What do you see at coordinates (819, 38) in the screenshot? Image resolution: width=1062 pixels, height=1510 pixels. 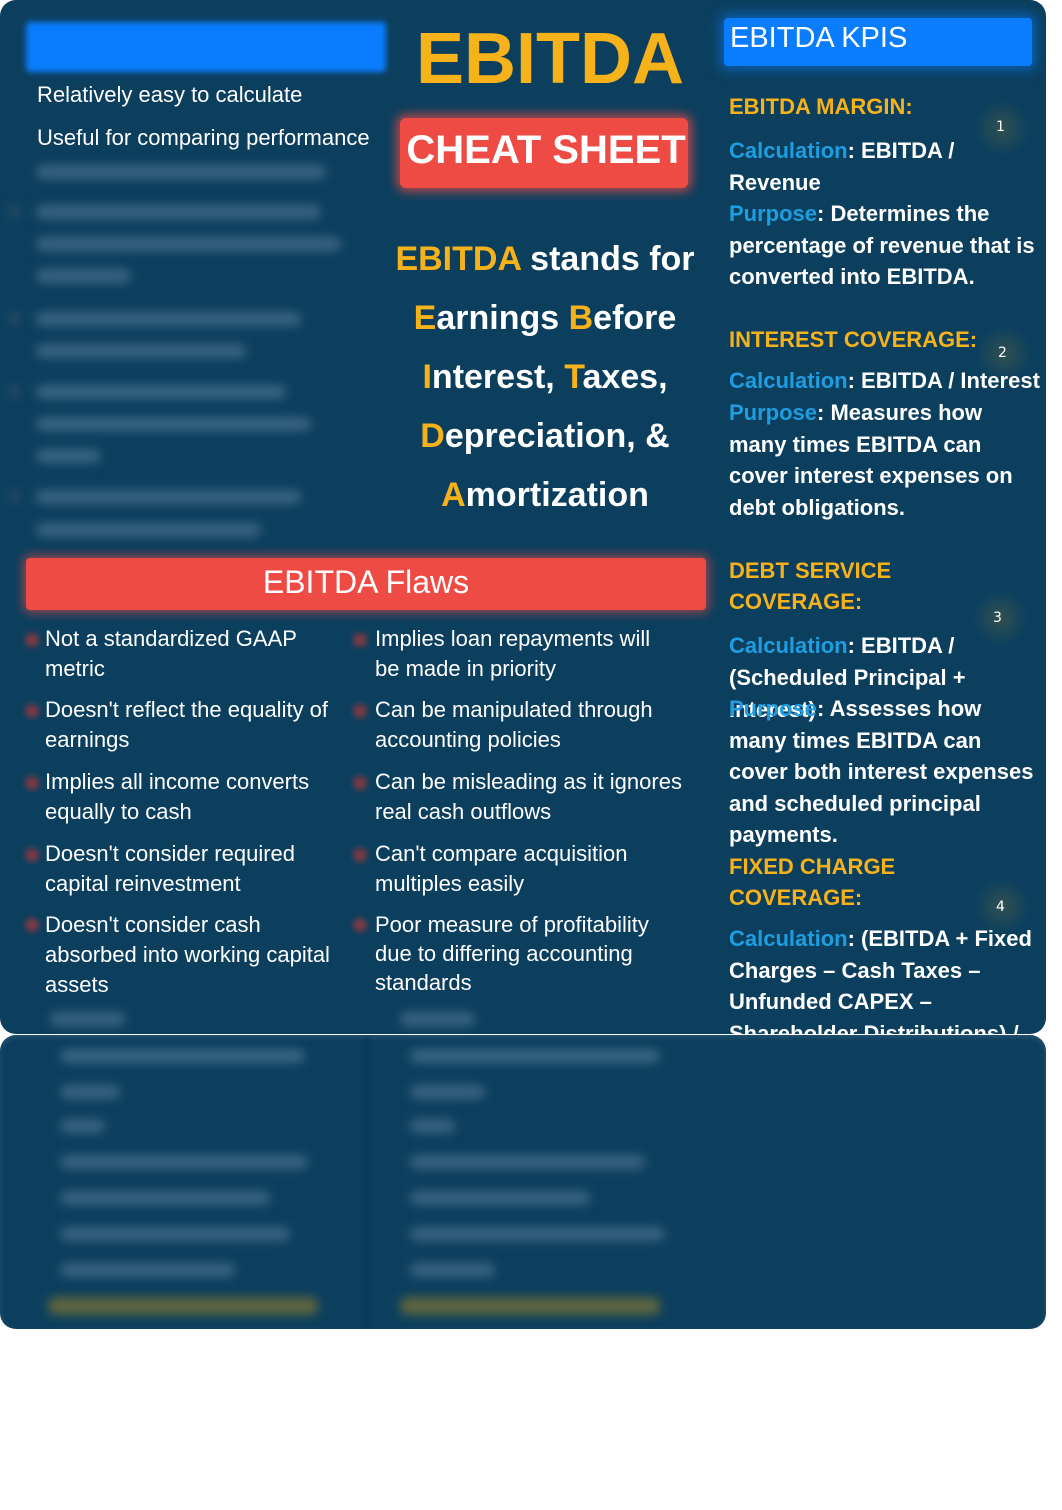 I see `kpi-header-title: EBITDA KPIS` at bounding box center [819, 38].